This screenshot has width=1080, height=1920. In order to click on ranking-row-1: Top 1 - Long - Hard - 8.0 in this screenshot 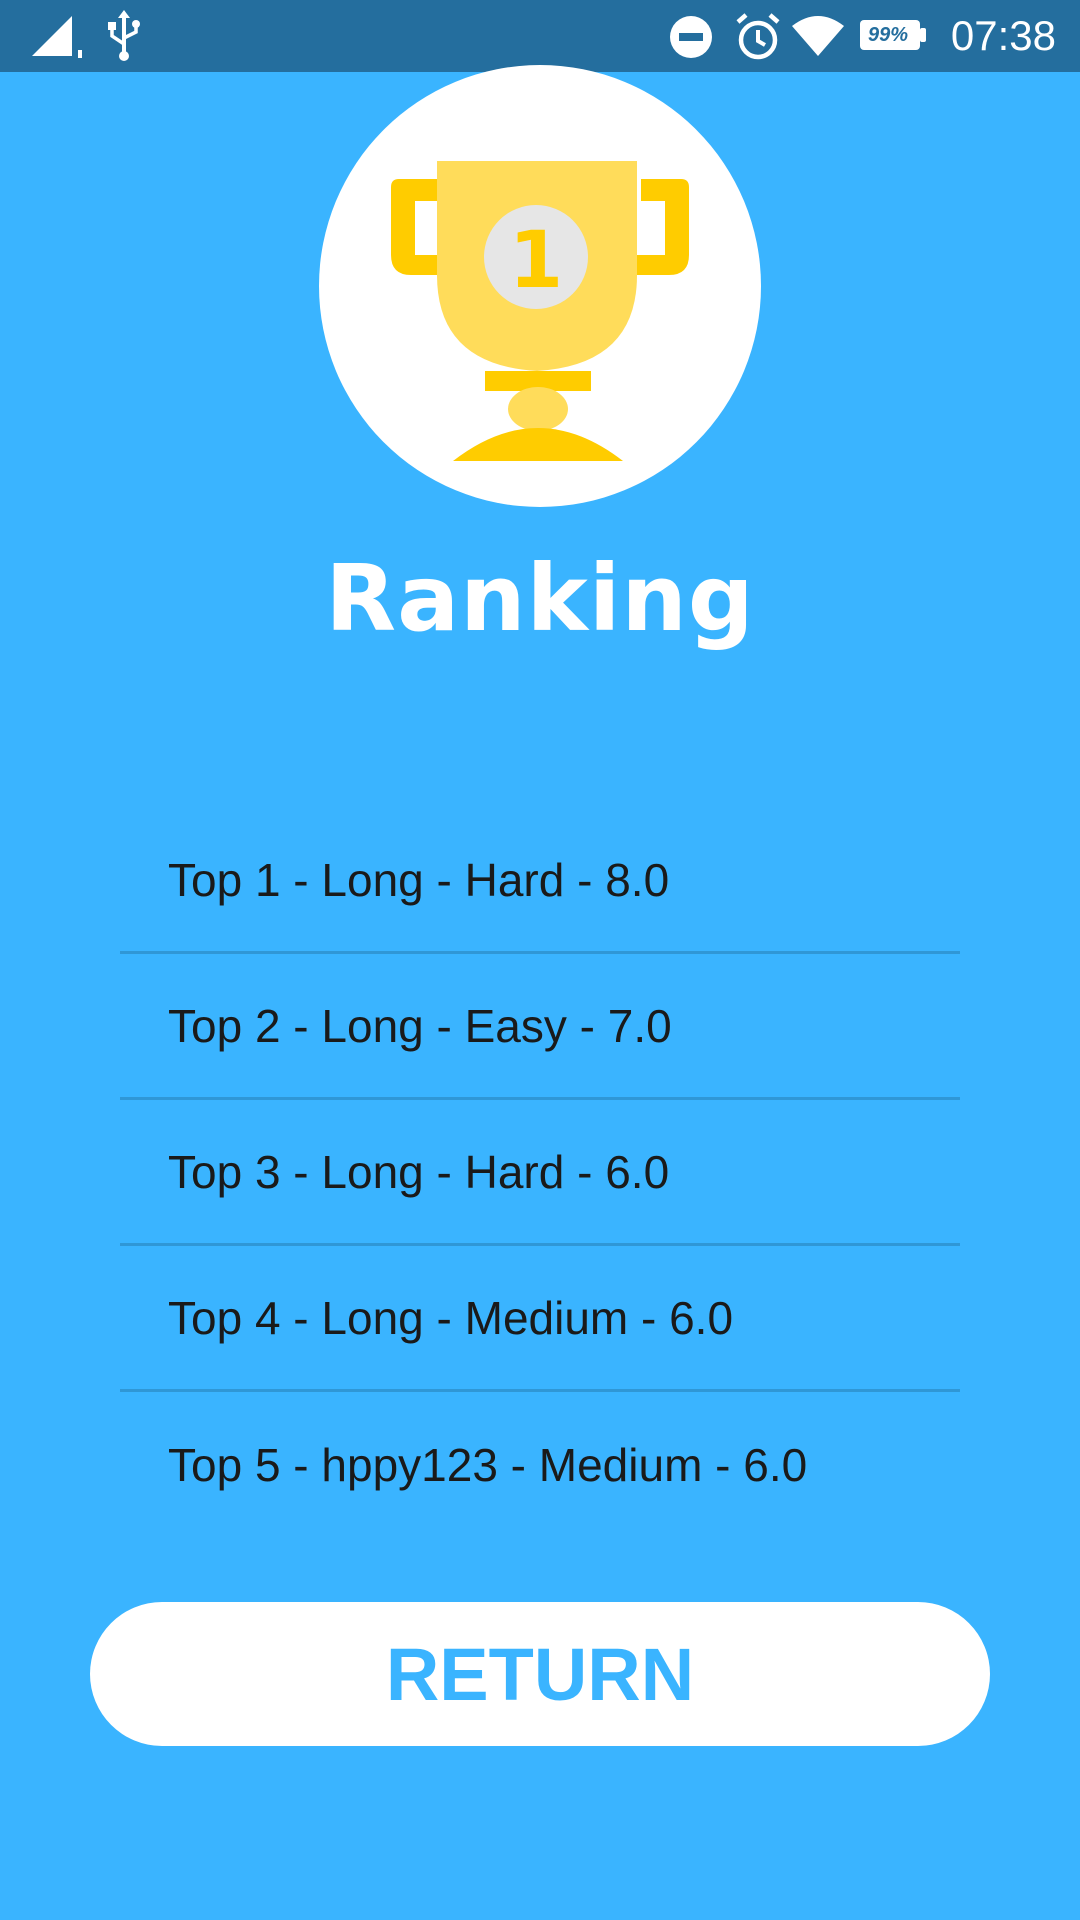, I will do `click(540, 881)`.